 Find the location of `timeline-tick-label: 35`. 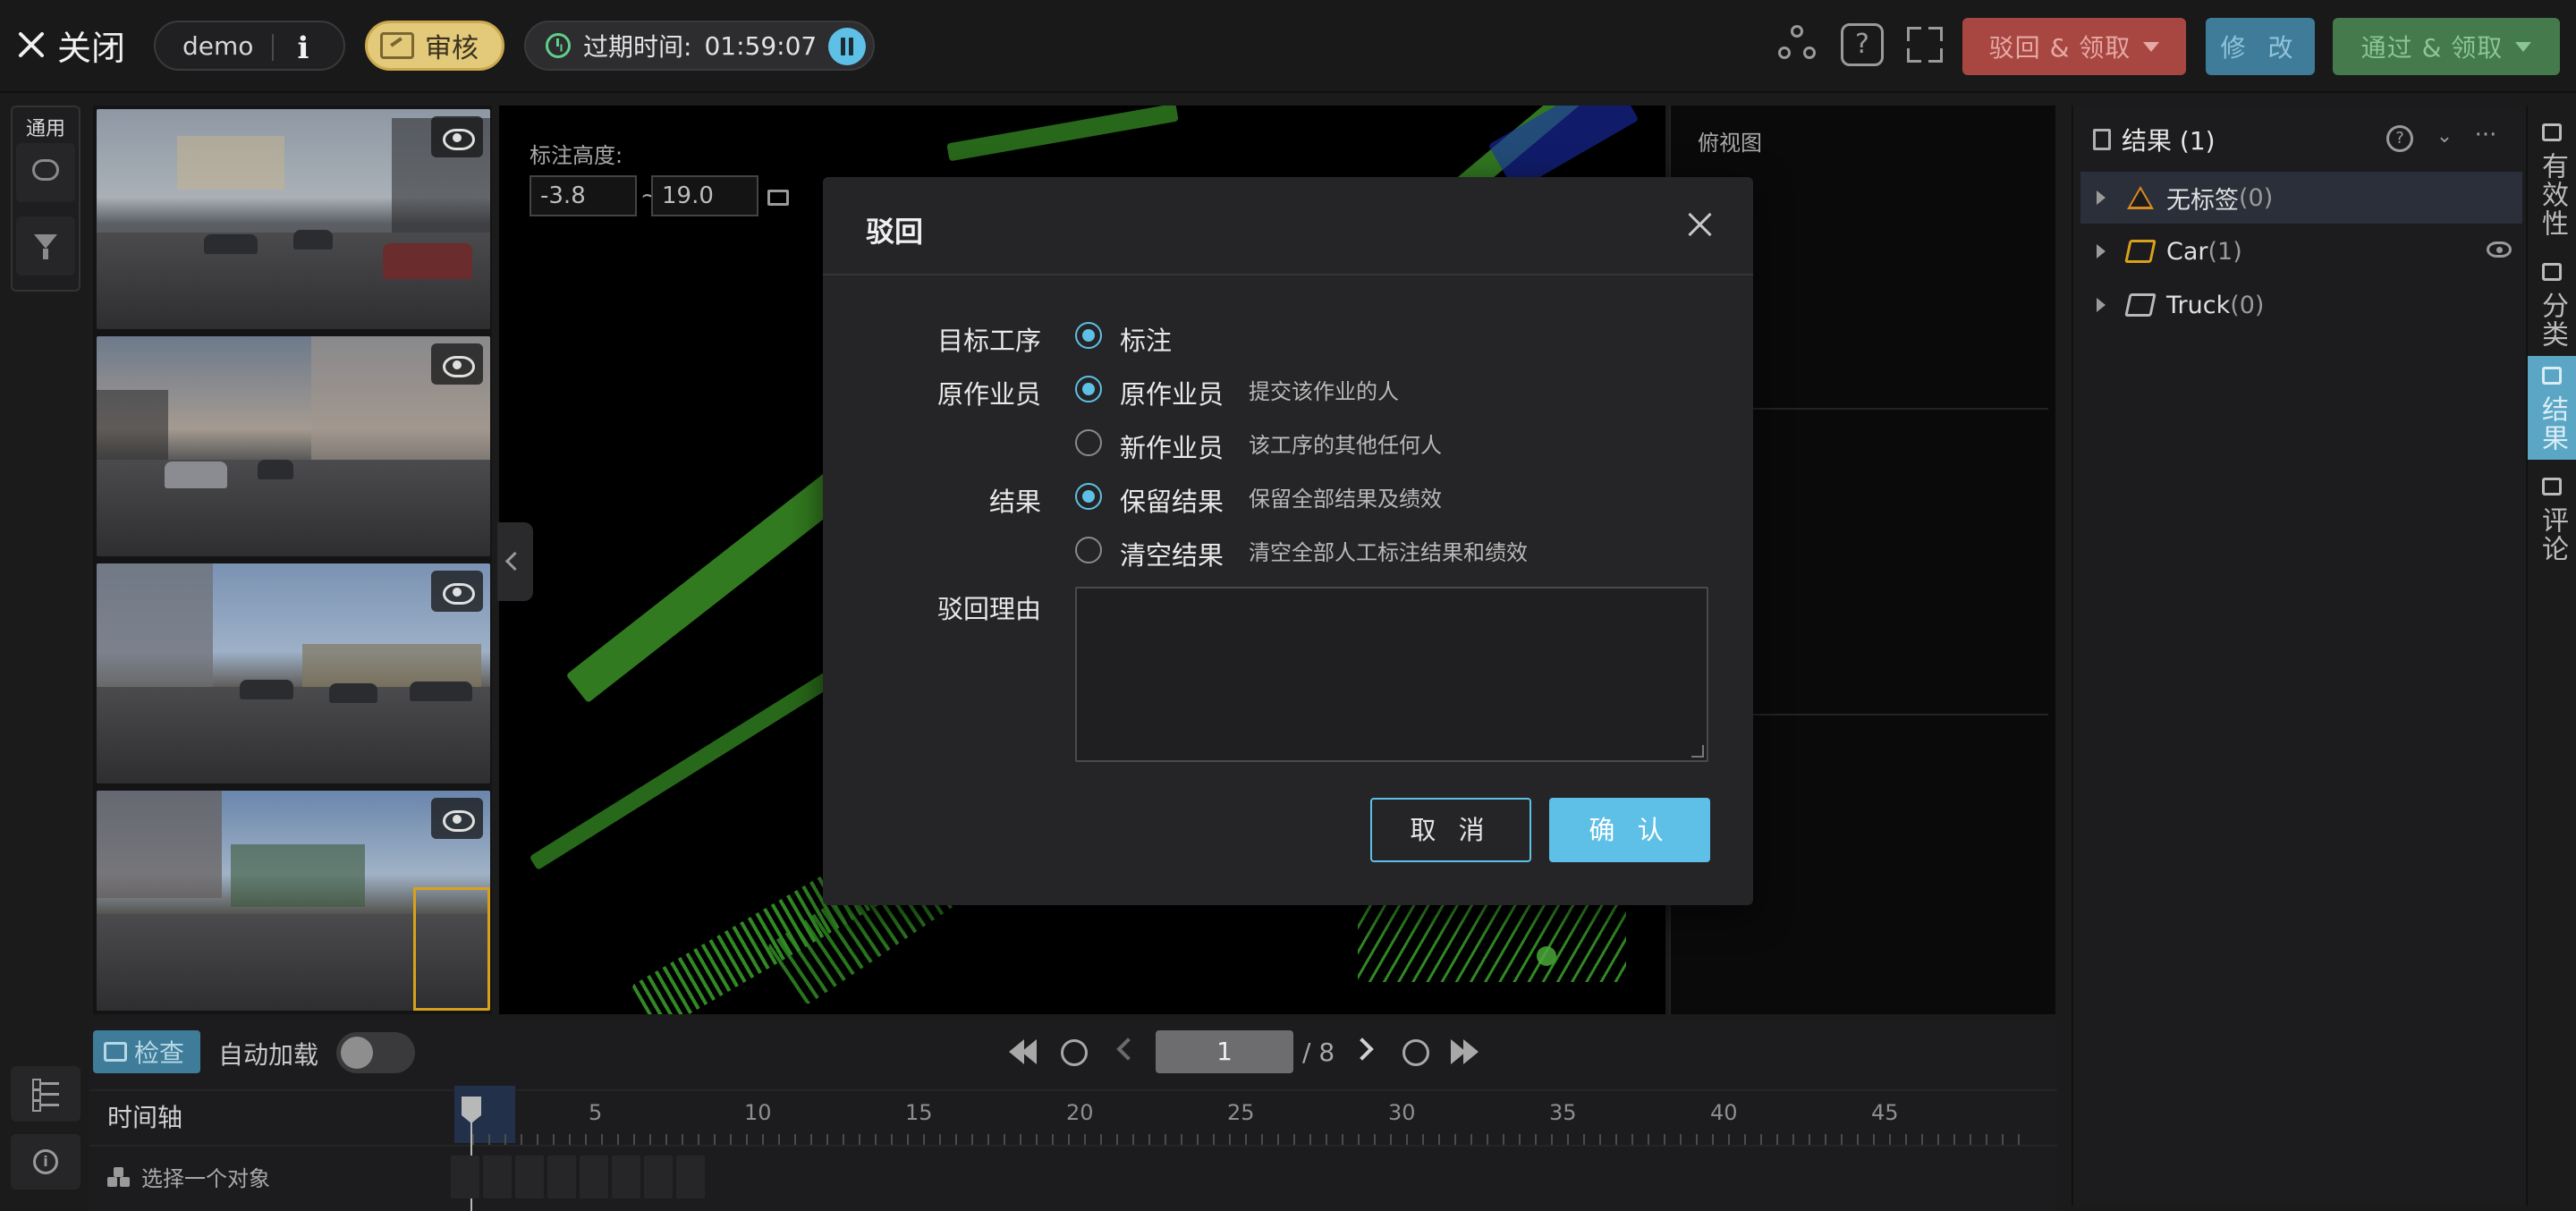

timeline-tick-label: 35 is located at coordinates (1563, 1112).